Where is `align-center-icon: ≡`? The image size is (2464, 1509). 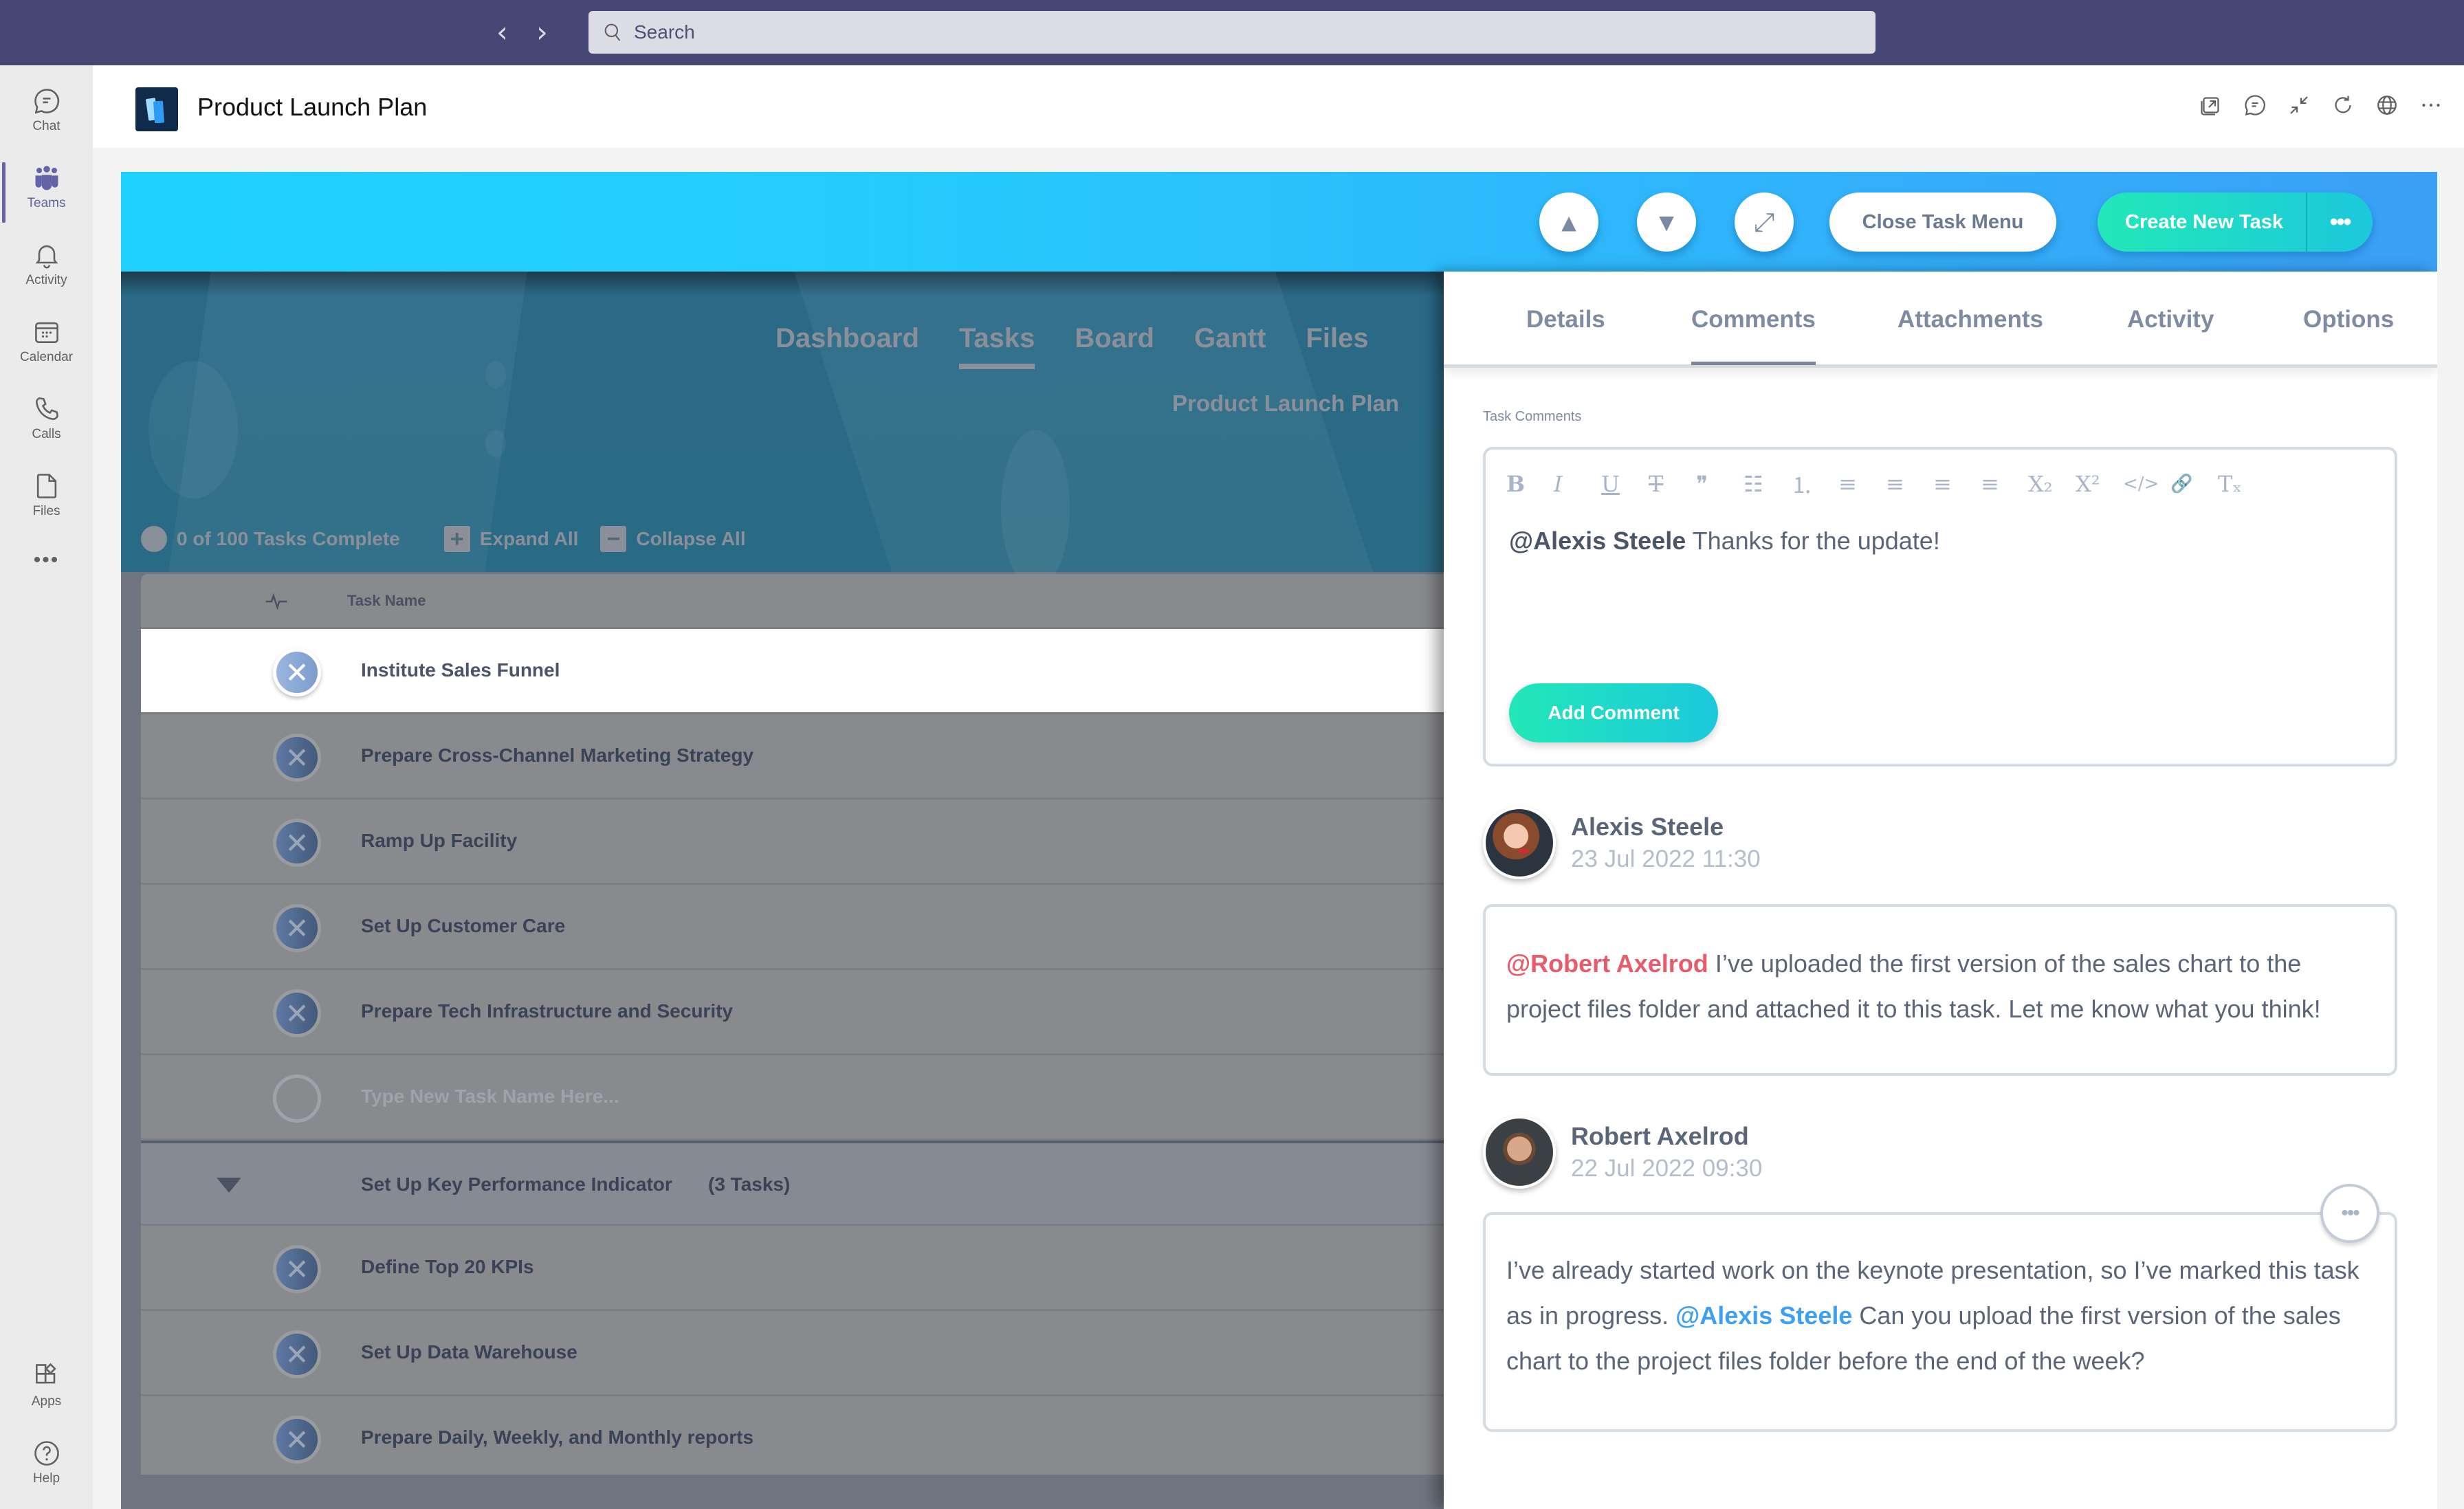
align-center-icon: ≡ is located at coordinates (1957, 484).